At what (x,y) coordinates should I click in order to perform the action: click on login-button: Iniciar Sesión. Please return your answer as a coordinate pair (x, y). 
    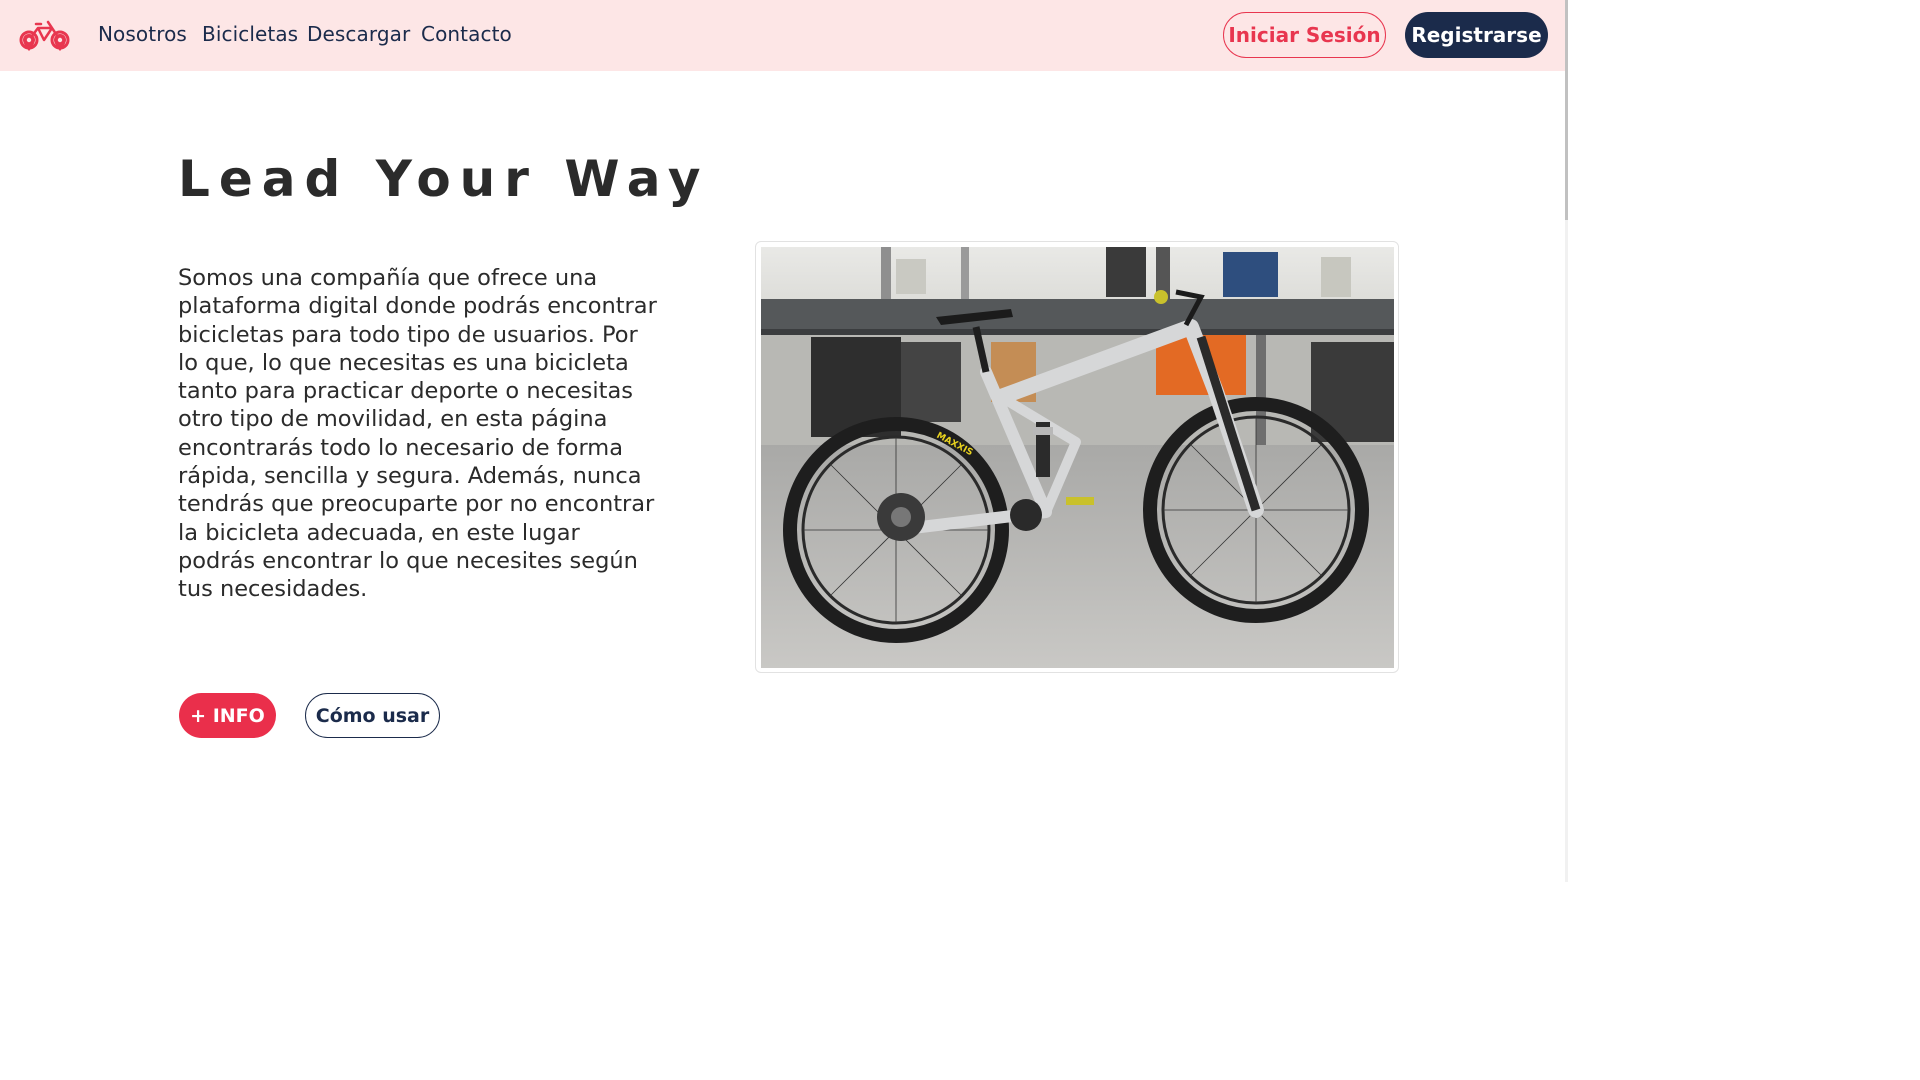
    Looking at the image, I should click on (1304, 35).